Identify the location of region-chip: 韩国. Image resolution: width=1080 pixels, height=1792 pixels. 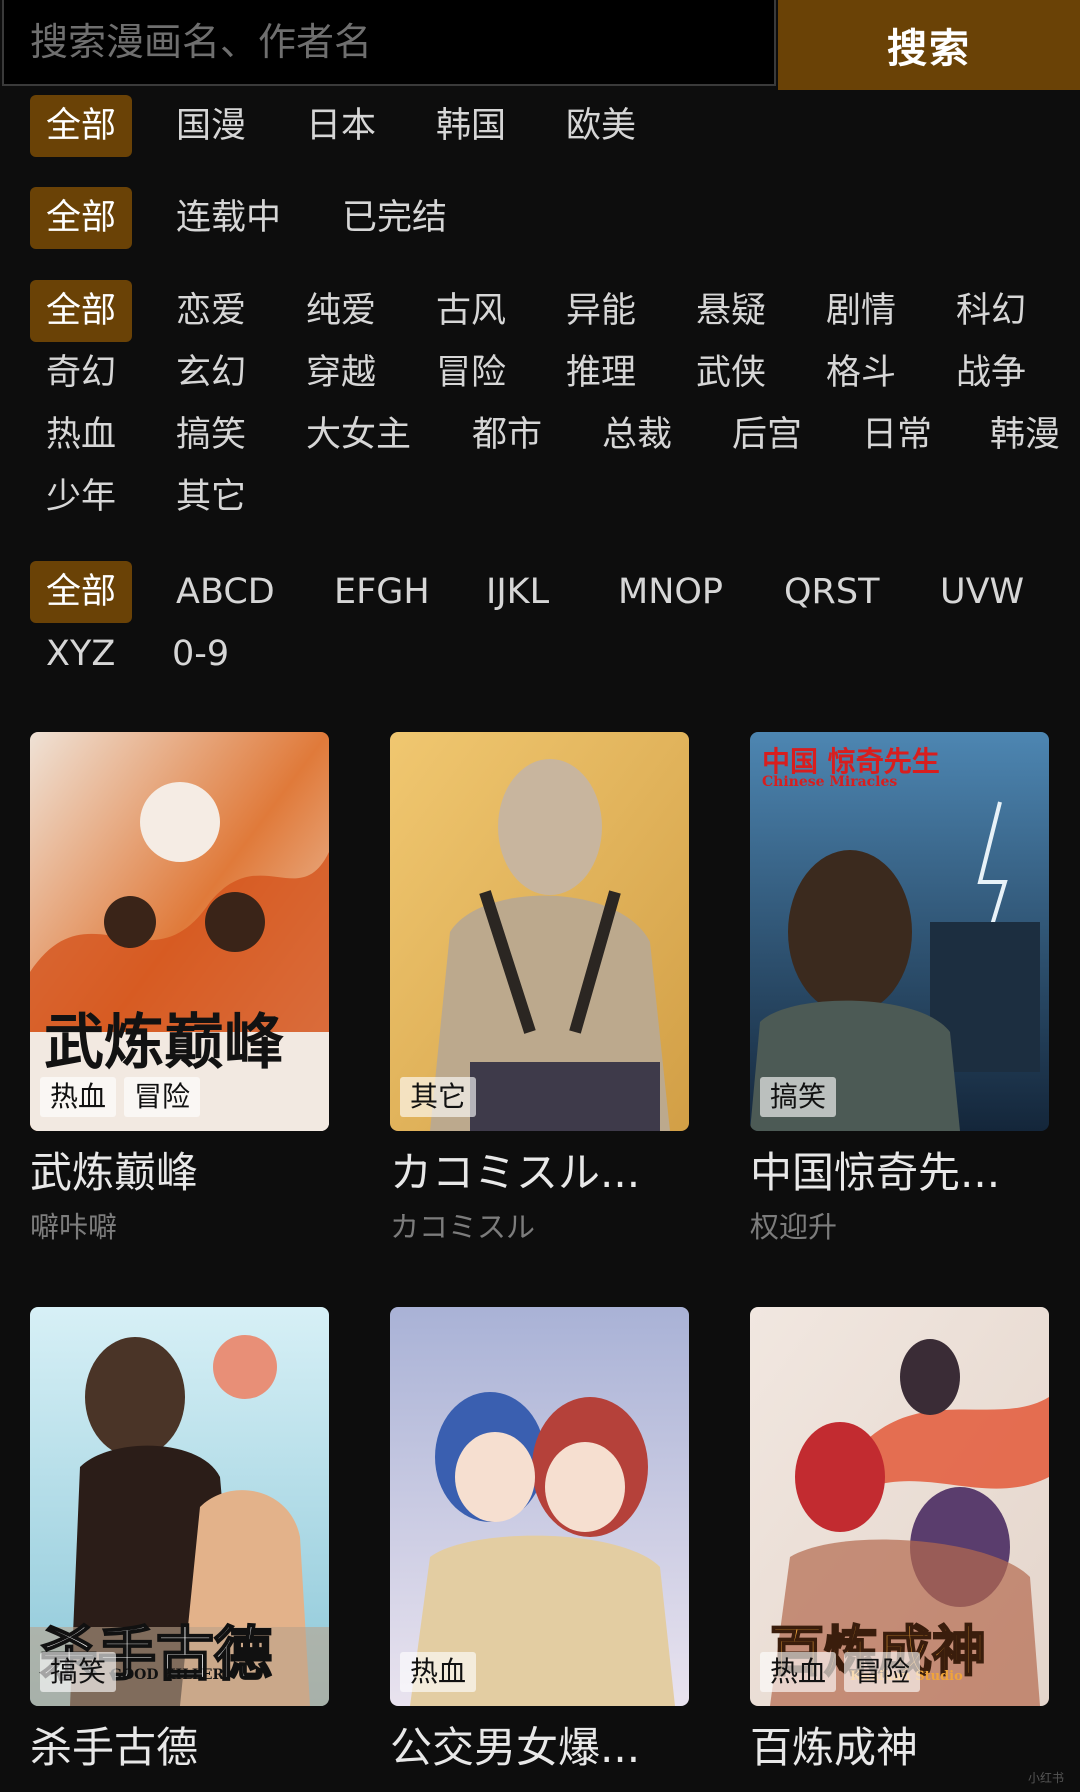
(471, 126).